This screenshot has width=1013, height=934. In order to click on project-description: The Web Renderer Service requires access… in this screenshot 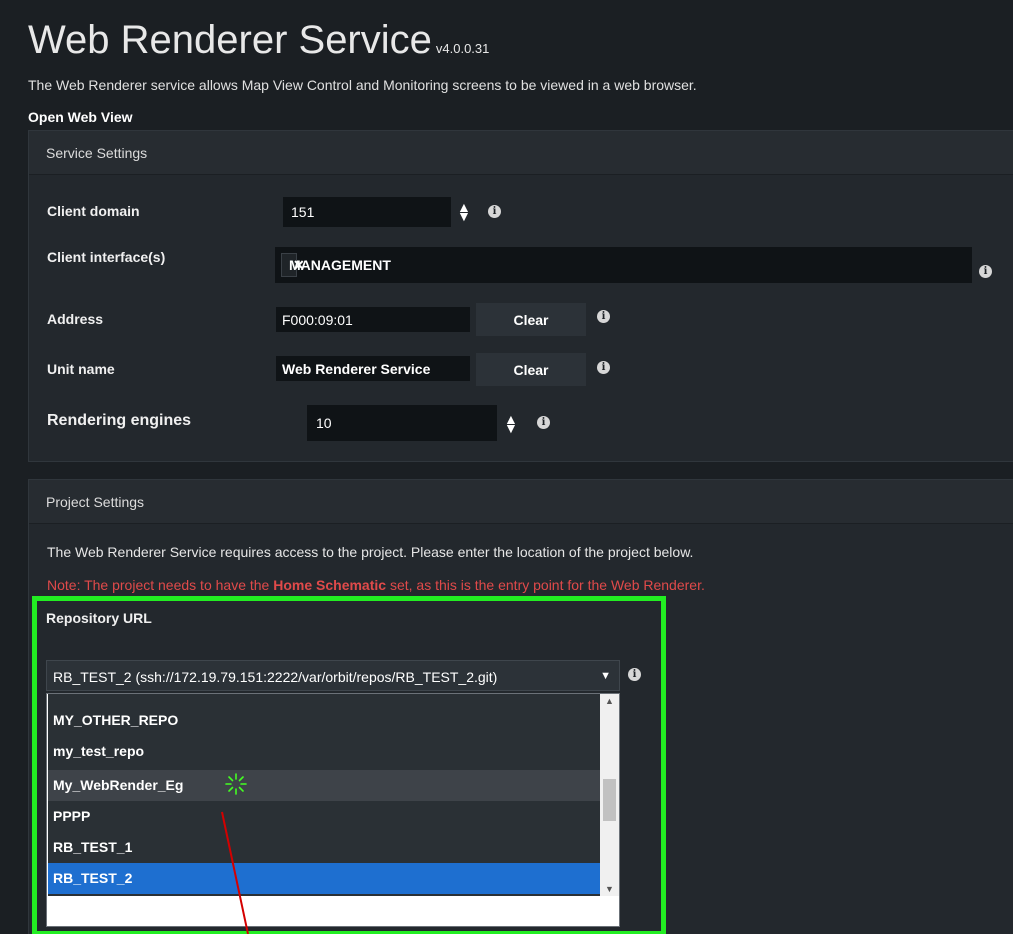, I will do `click(370, 552)`.